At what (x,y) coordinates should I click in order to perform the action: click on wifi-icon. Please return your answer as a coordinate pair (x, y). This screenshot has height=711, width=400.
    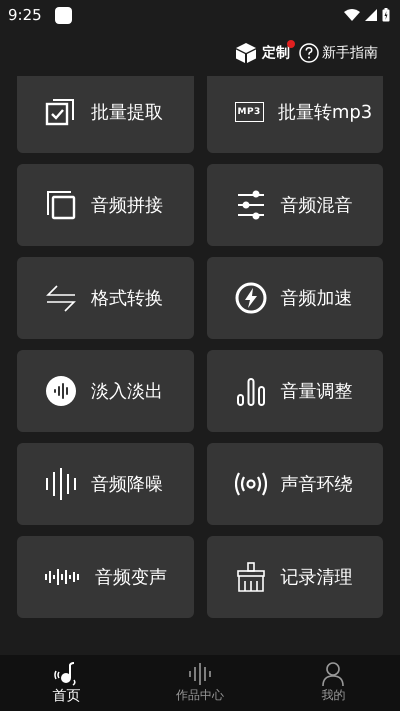
    Looking at the image, I should click on (352, 15).